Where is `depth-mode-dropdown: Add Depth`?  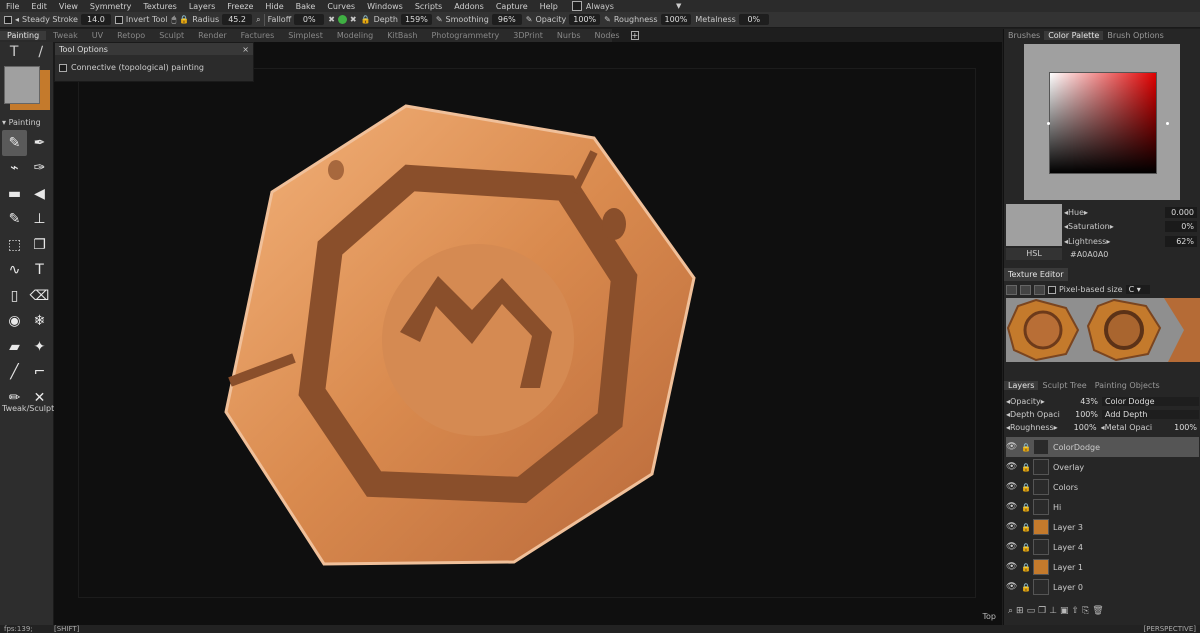
depth-mode-dropdown: Add Depth is located at coordinates (1150, 414).